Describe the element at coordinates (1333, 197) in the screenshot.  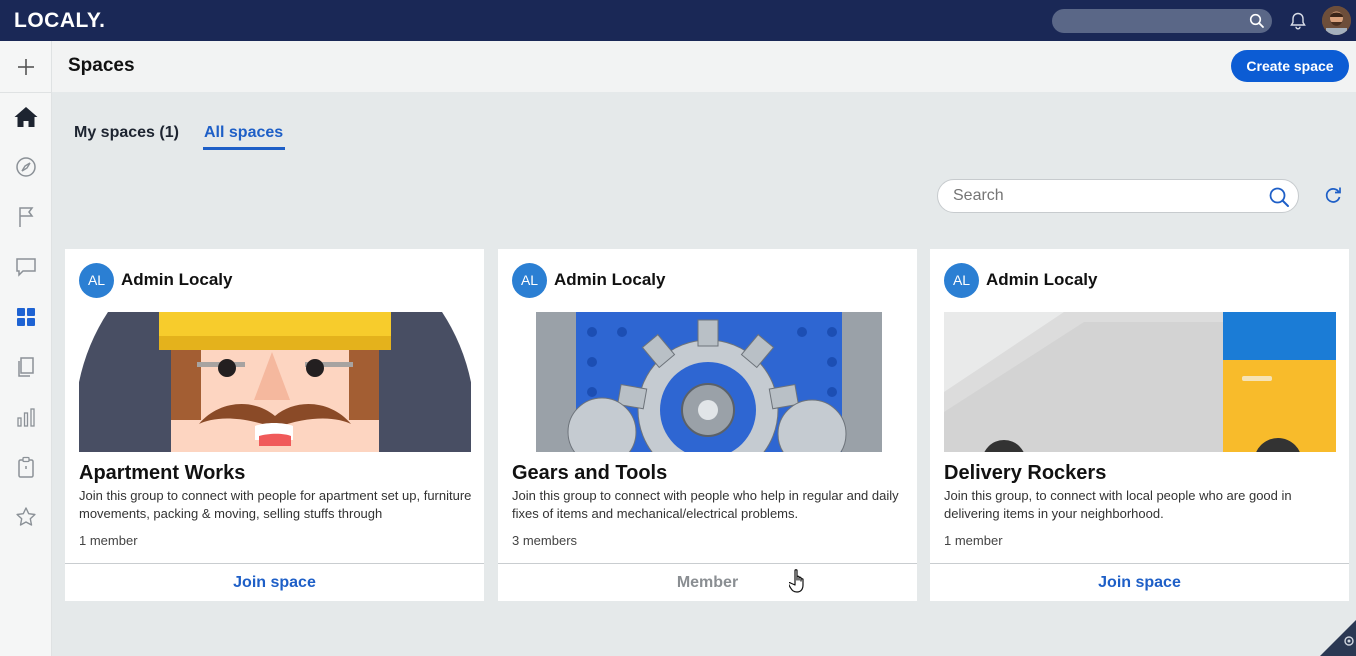
I see `refresh-icon` at that location.